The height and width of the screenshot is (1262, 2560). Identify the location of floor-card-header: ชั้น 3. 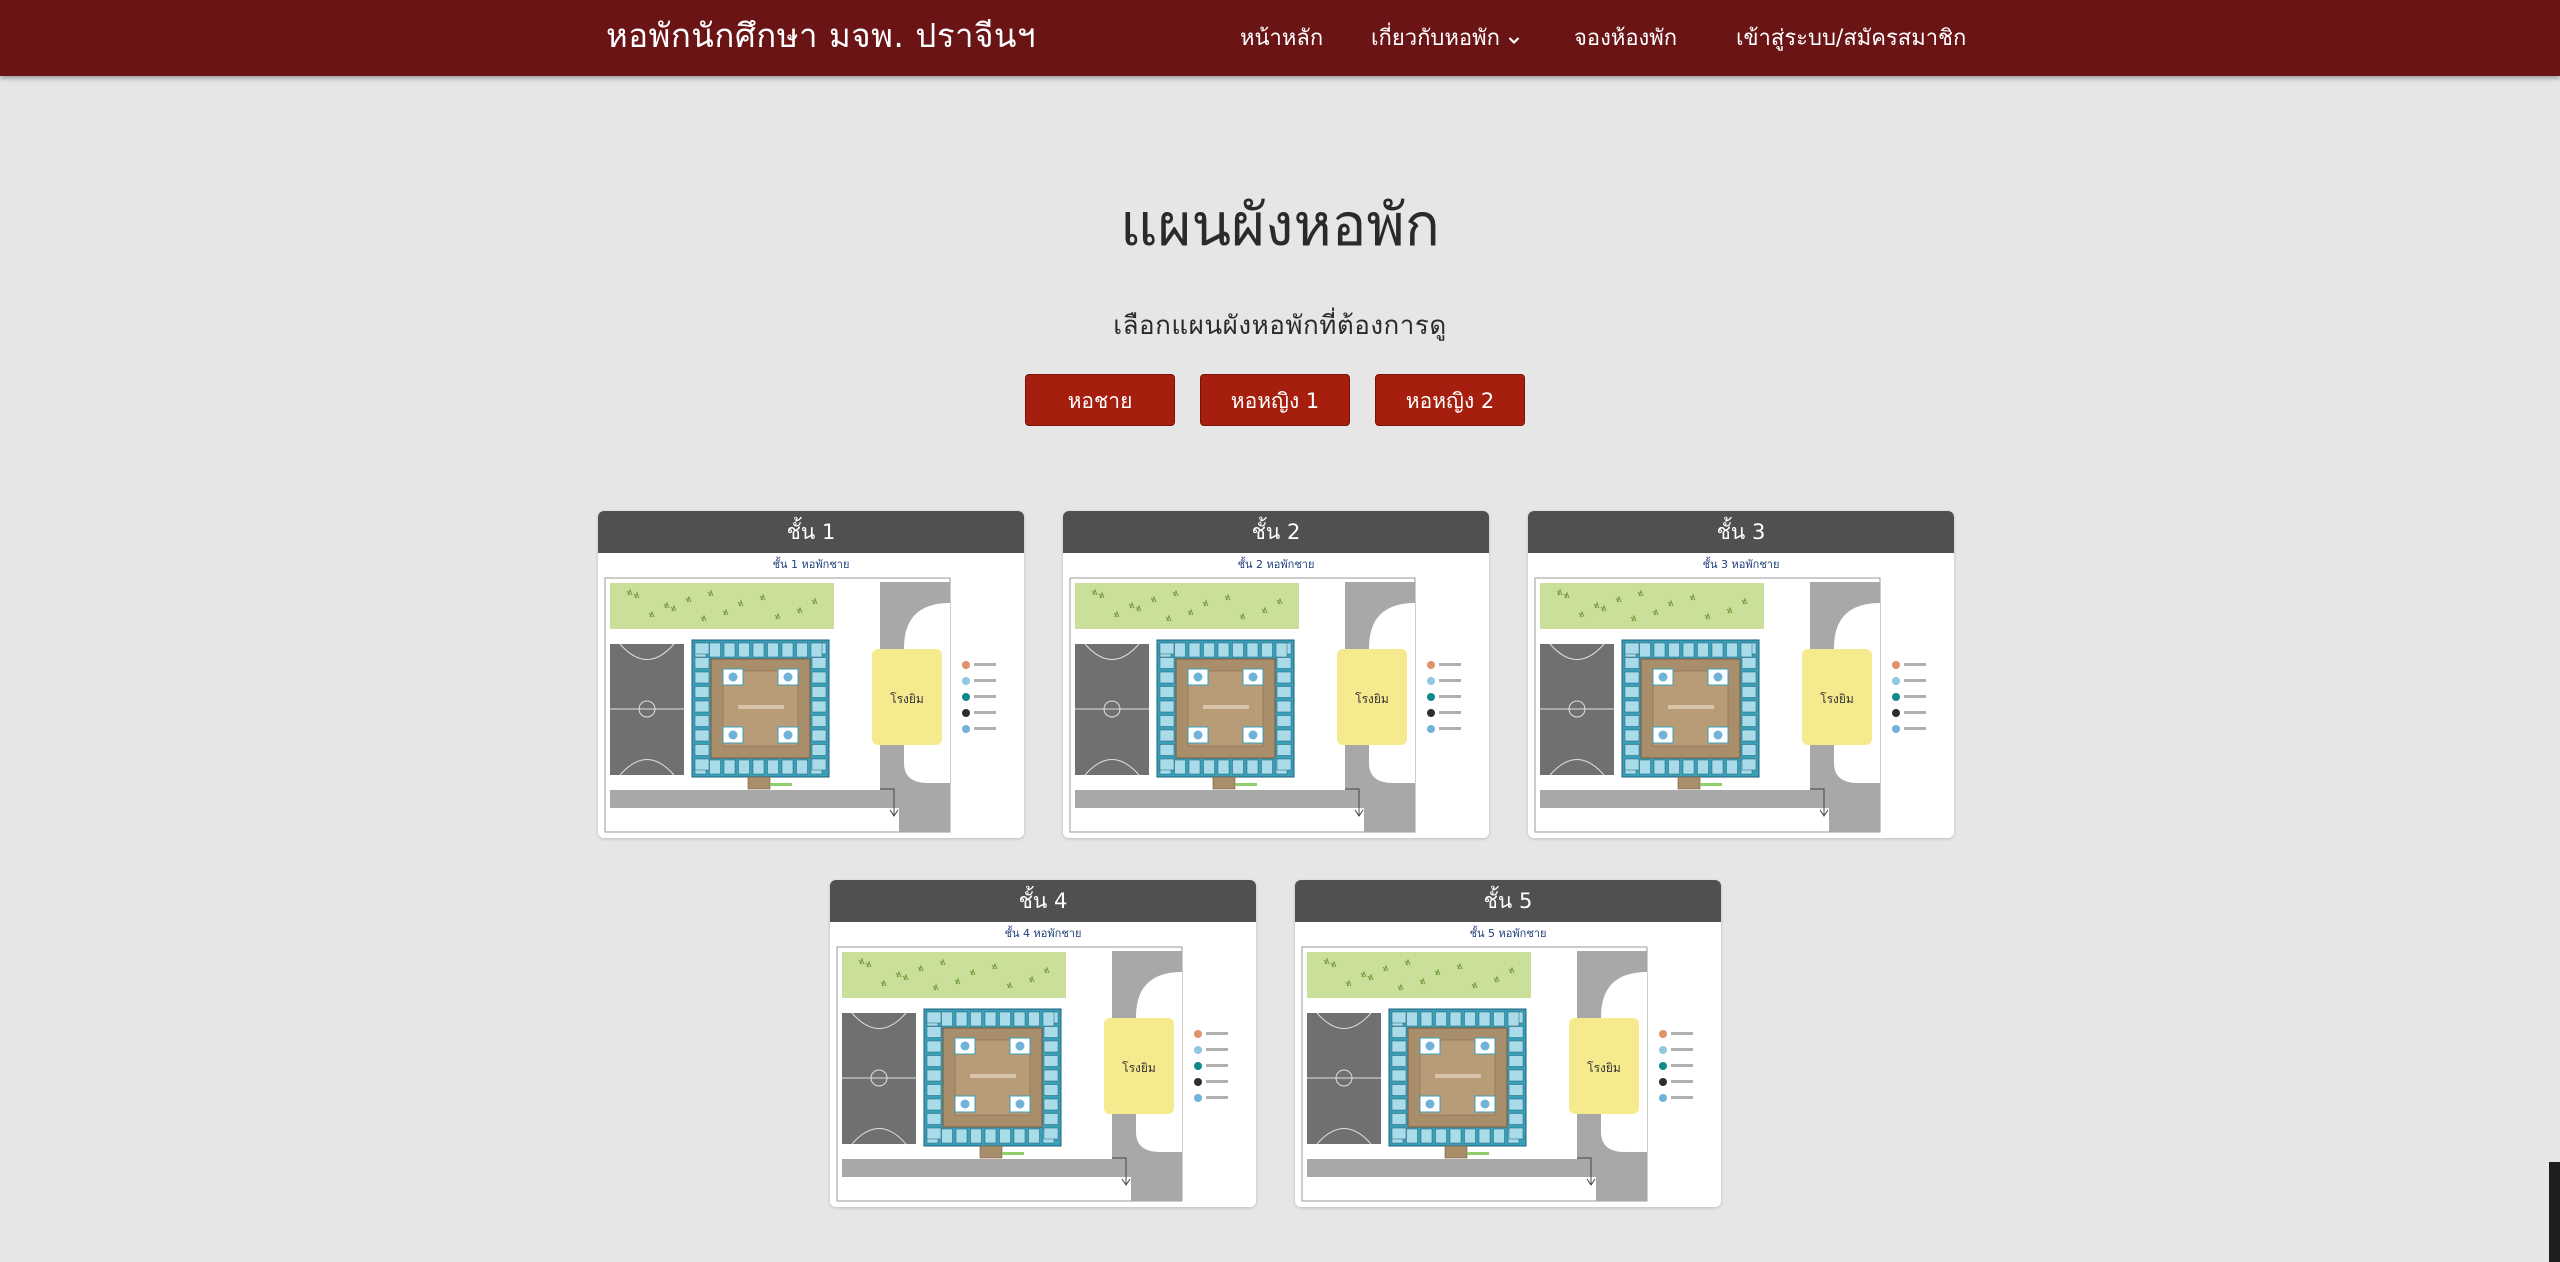
(1741, 532).